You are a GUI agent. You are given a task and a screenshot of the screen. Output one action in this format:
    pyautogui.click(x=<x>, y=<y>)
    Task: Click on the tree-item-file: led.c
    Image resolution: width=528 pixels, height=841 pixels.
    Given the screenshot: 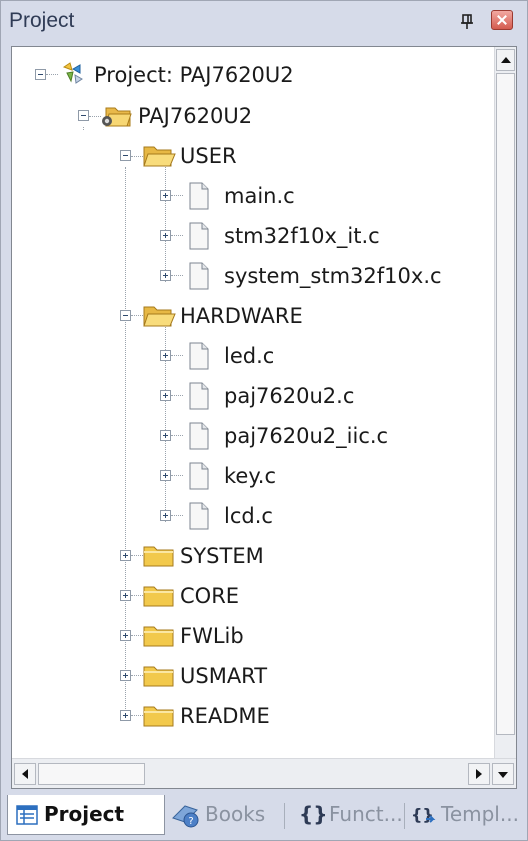 What is the action you would take?
    pyautogui.click(x=247, y=356)
    